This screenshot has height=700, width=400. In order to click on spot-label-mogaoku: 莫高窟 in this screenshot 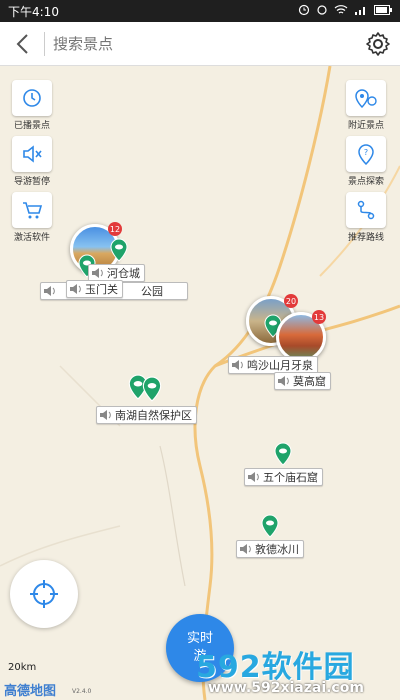, I will do `click(302, 381)`.